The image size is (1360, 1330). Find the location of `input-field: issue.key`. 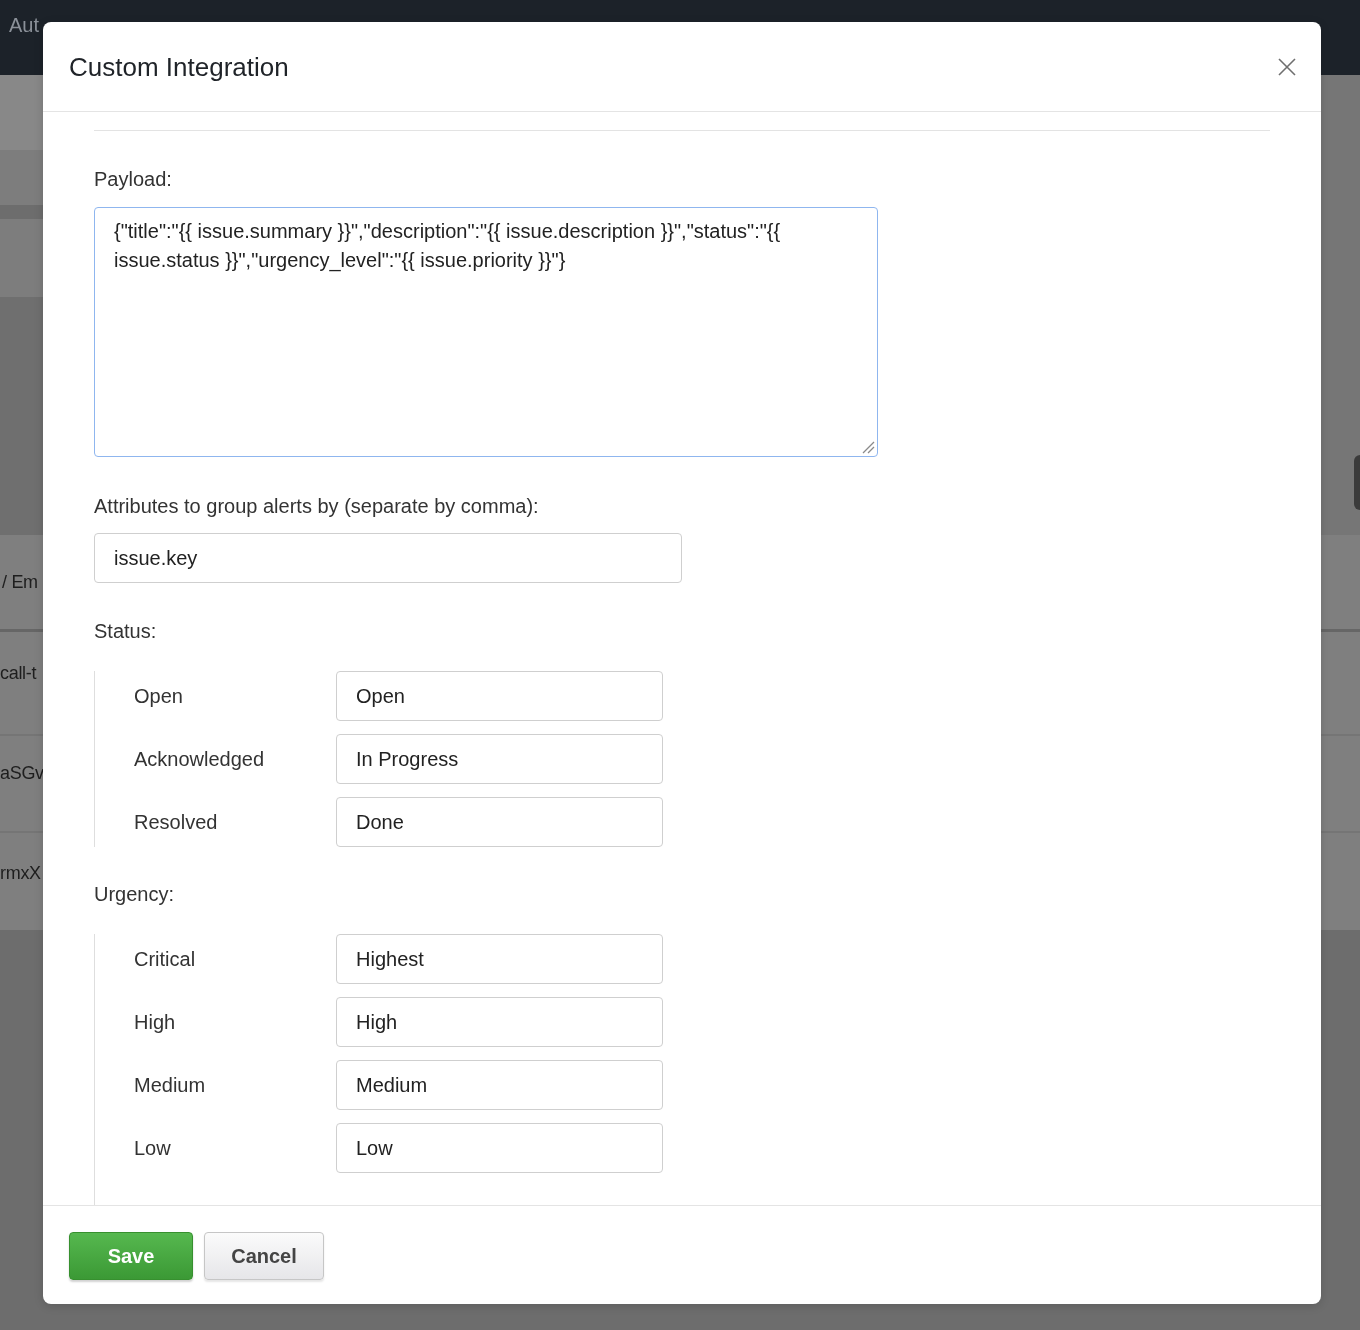

input-field: issue.key is located at coordinates (388, 558).